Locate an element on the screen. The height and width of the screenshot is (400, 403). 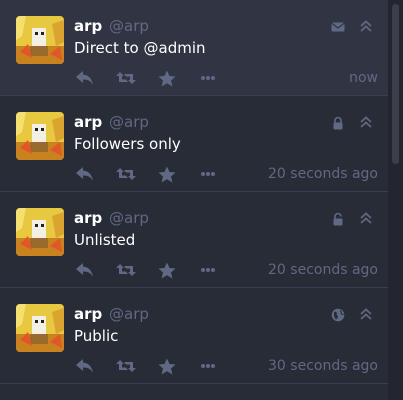
scrollbar is located at coordinates (395, 200).